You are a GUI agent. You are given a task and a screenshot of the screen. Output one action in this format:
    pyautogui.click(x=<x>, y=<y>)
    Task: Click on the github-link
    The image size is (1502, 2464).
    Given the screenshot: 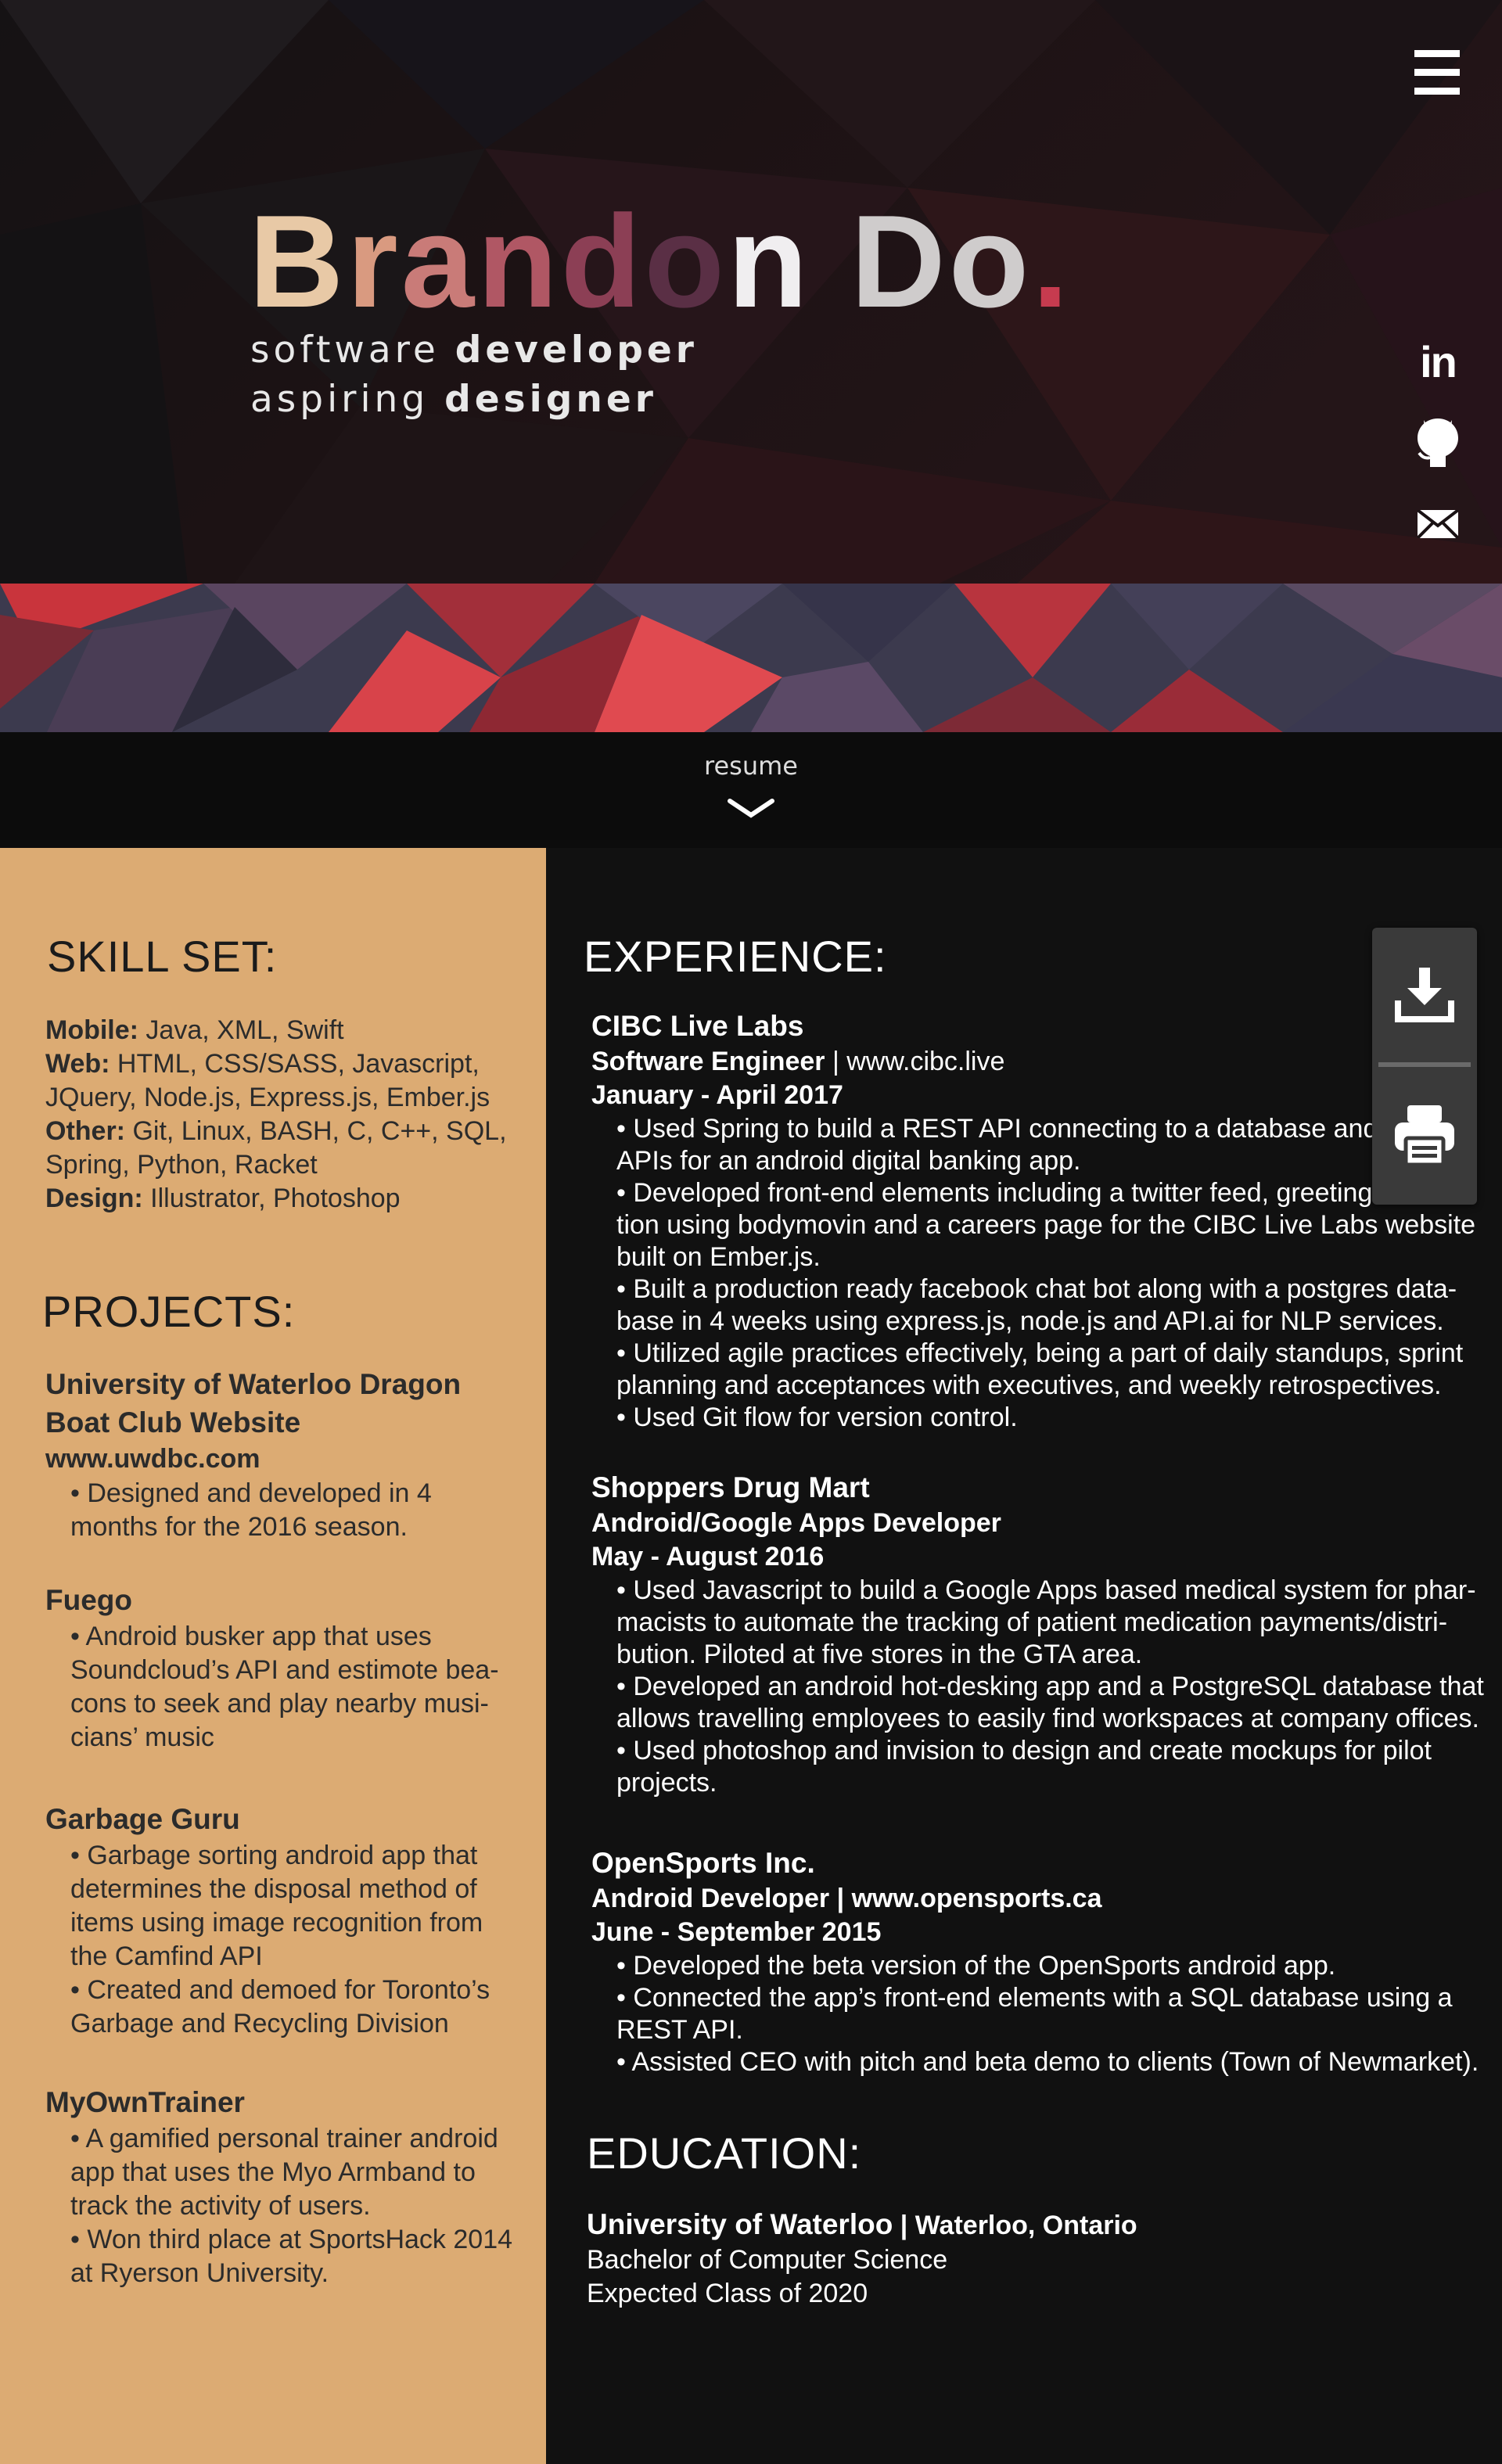 What is the action you would take?
    pyautogui.click(x=1437, y=443)
    